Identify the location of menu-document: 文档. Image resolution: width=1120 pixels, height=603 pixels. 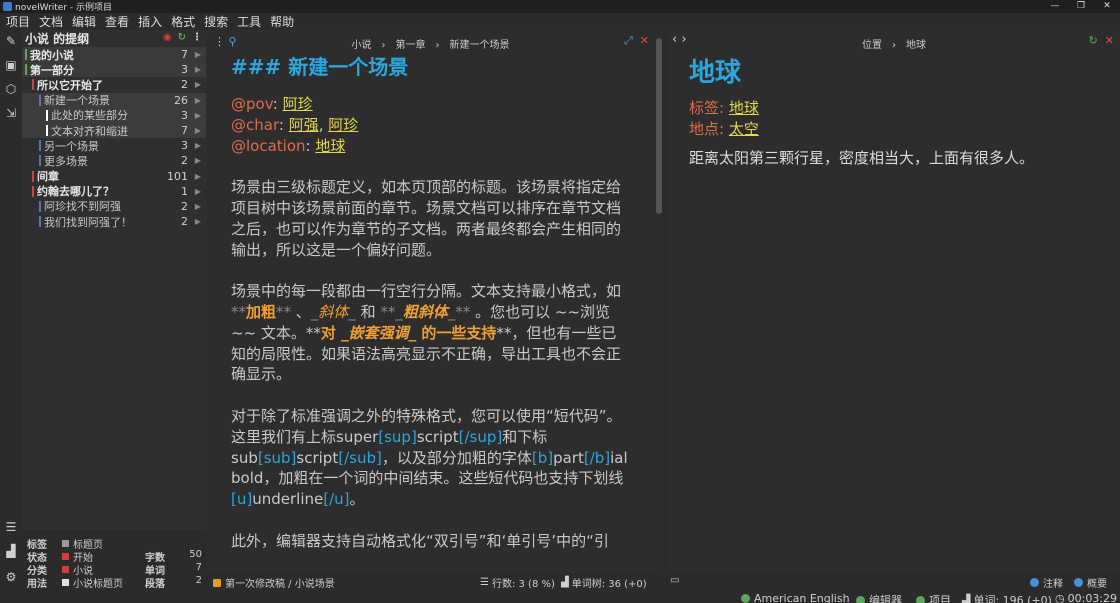
(49, 21).